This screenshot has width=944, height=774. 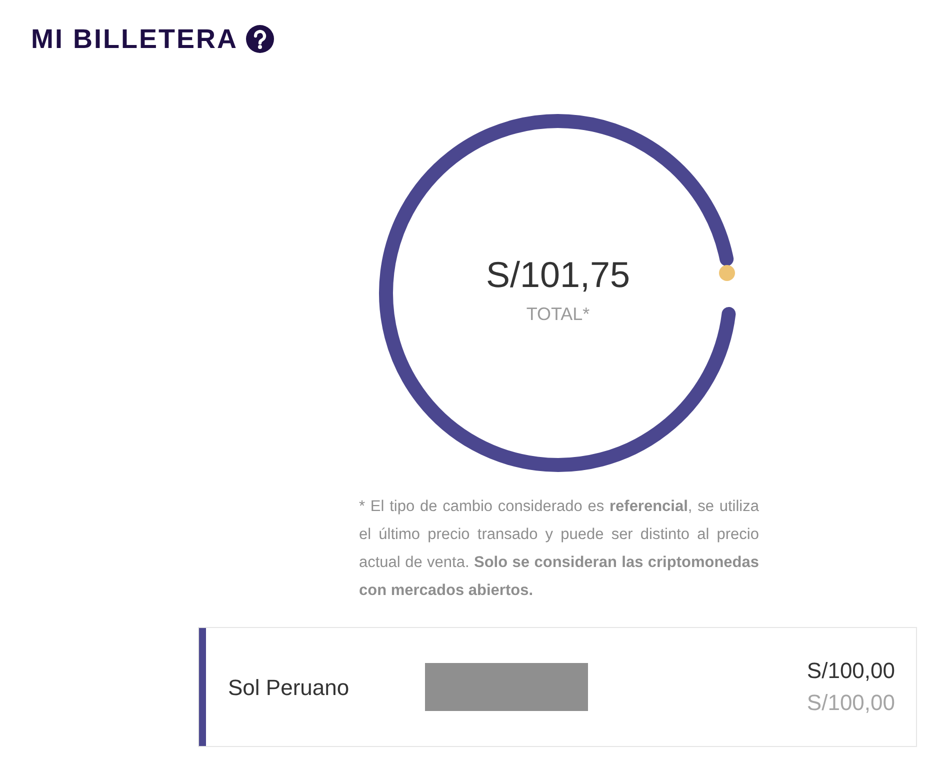 I want to click on page-title: MI BILLETERA, so click(x=134, y=39).